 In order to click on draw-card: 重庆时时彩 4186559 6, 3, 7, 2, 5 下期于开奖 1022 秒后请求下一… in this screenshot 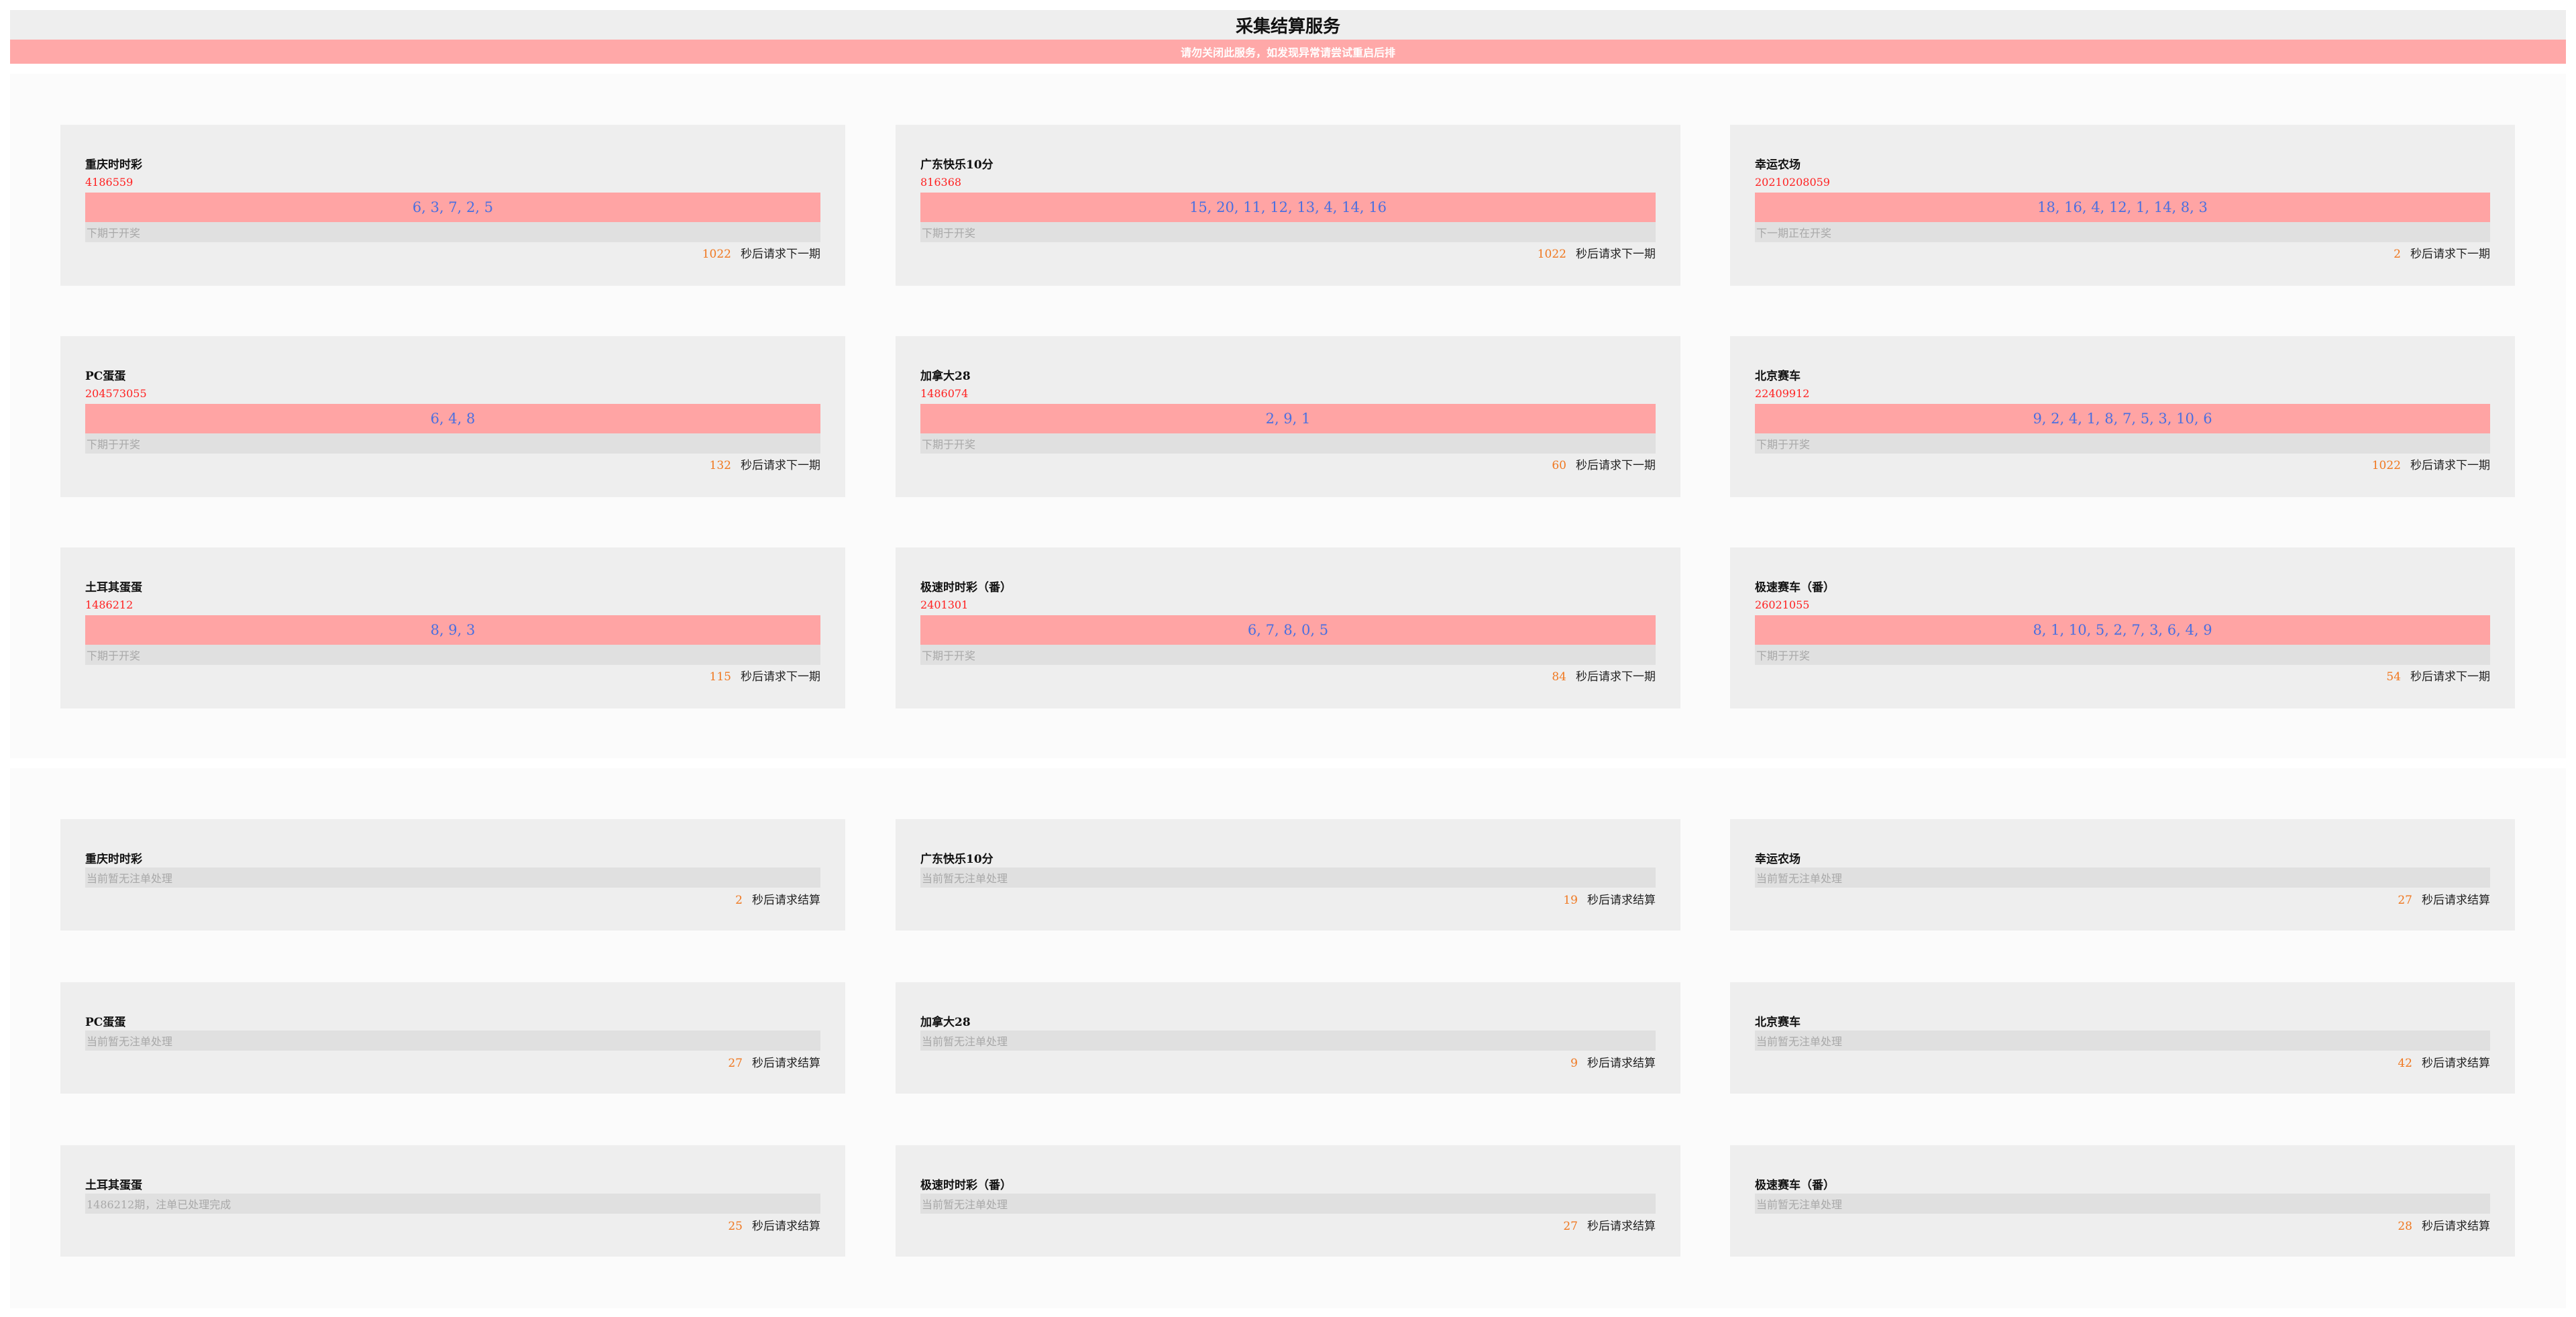, I will do `click(452, 205)`.